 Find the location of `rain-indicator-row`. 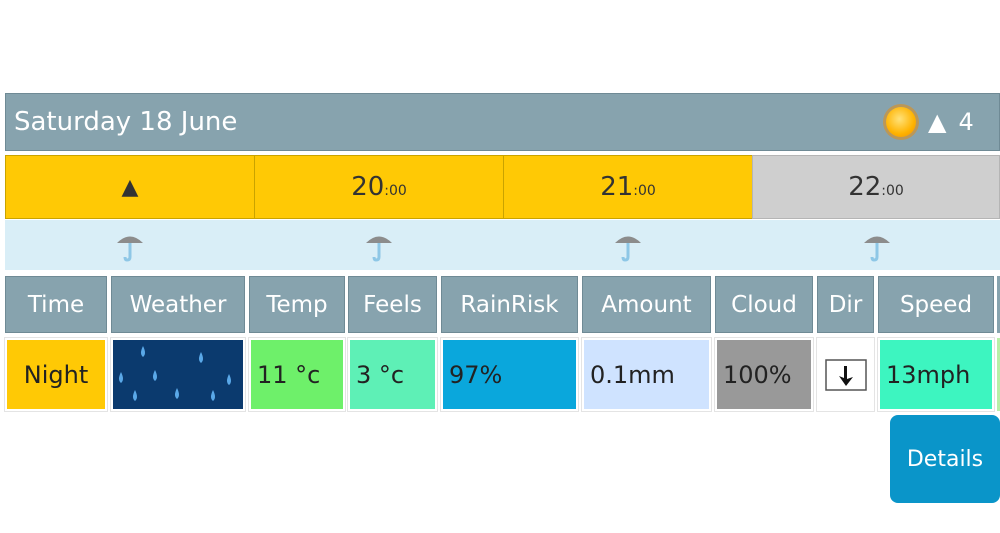

rain-indicator-row is located at coordinates (502, 245).